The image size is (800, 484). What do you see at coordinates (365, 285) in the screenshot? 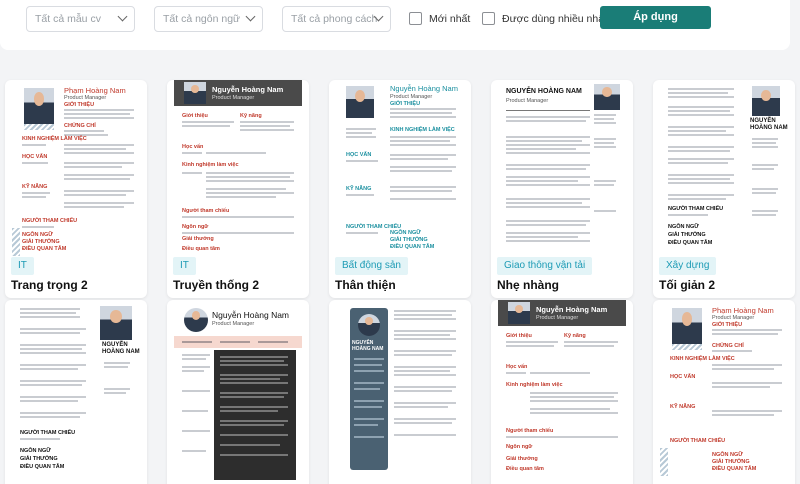
I see `template-name: Thân thiện` at bounding box center [365, 285].